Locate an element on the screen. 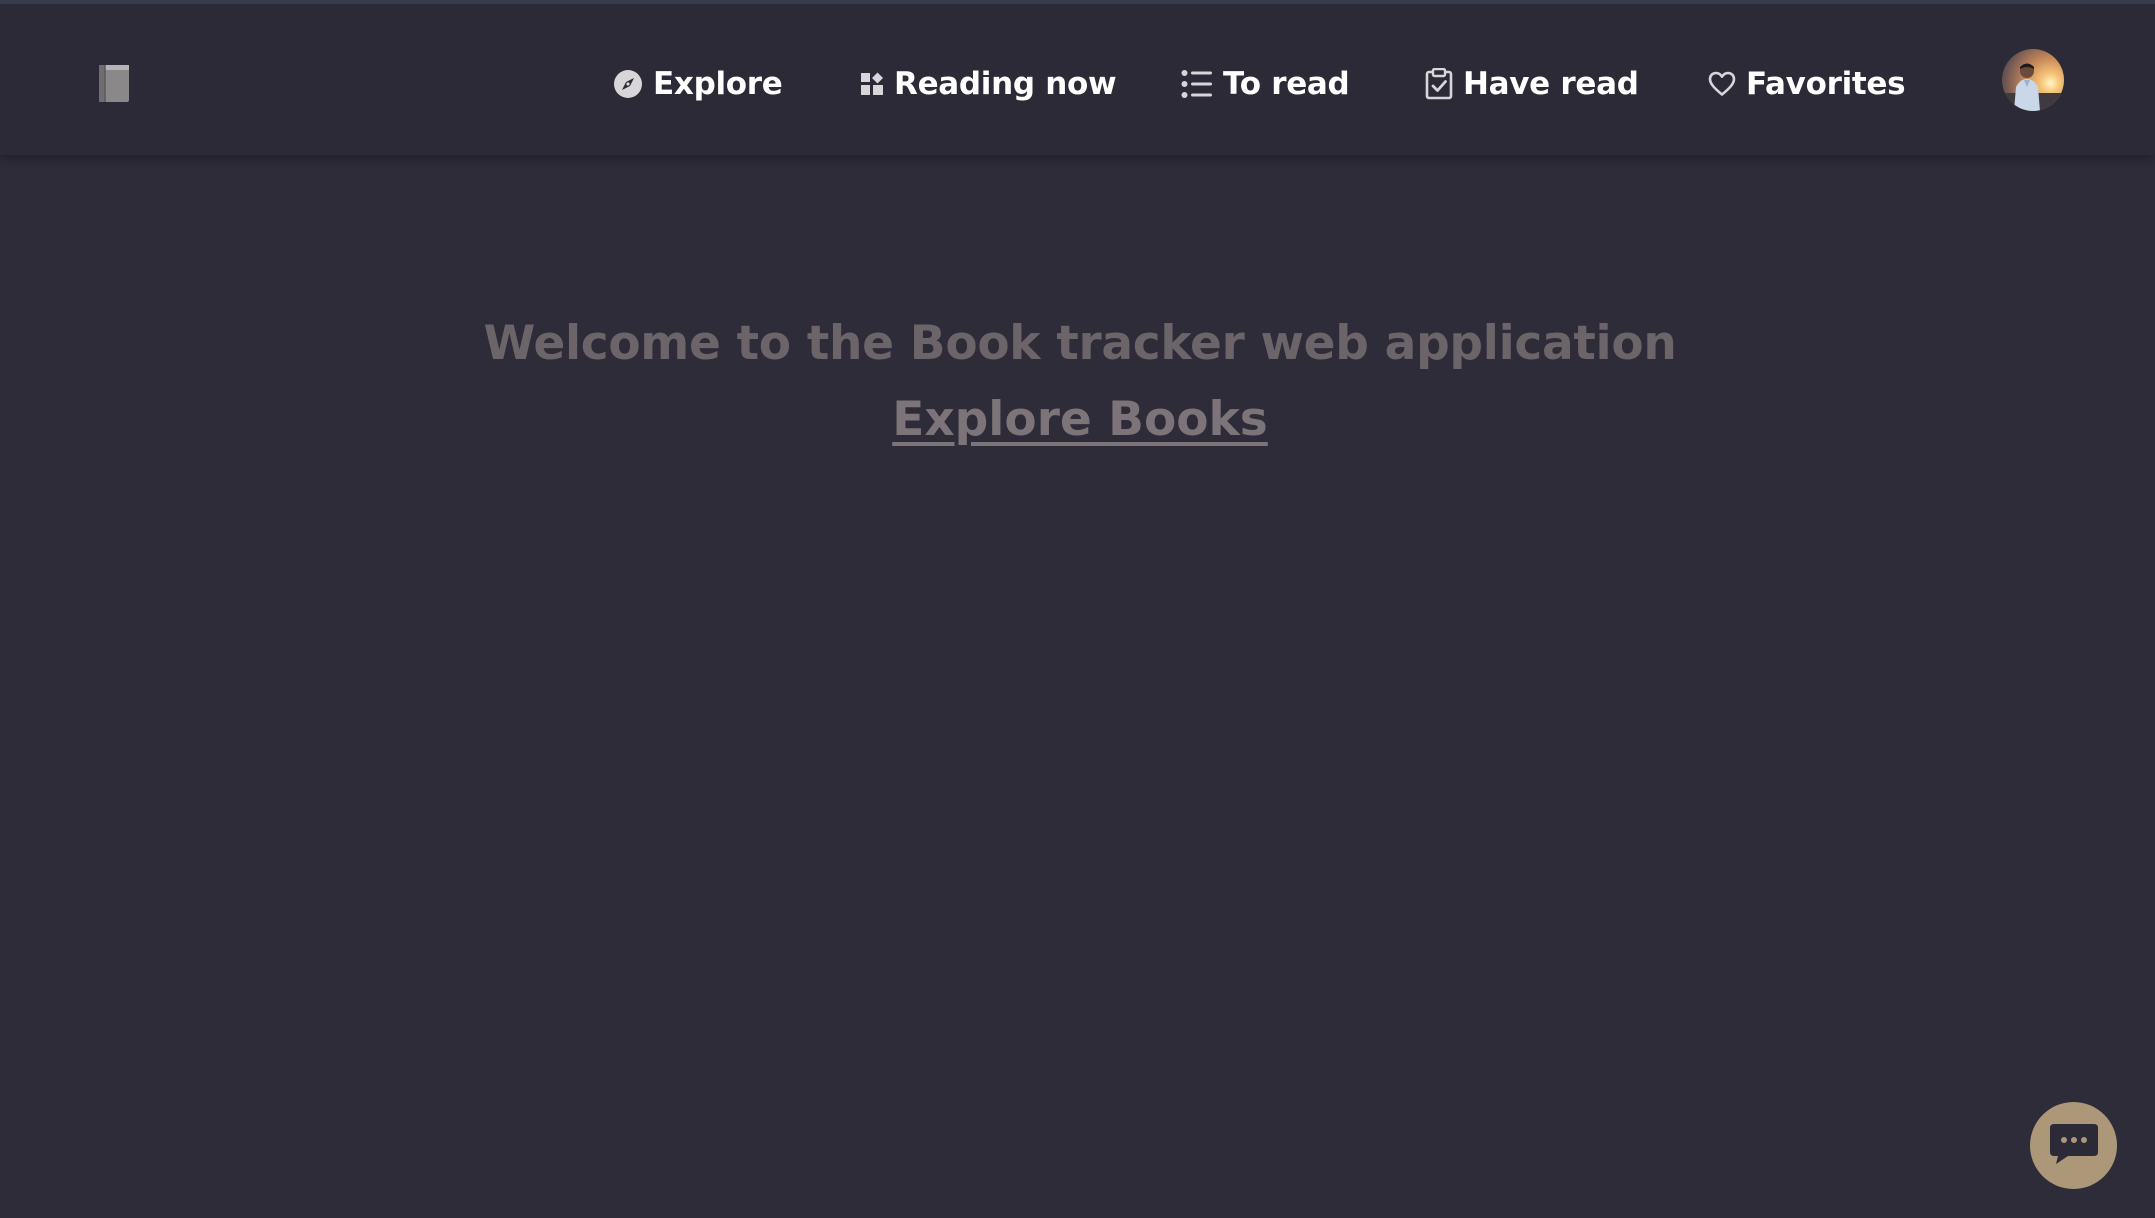 Image resolution: width=2155 pixels, height=1218 pixels. compass-icon is located at coordinates (628, 84).